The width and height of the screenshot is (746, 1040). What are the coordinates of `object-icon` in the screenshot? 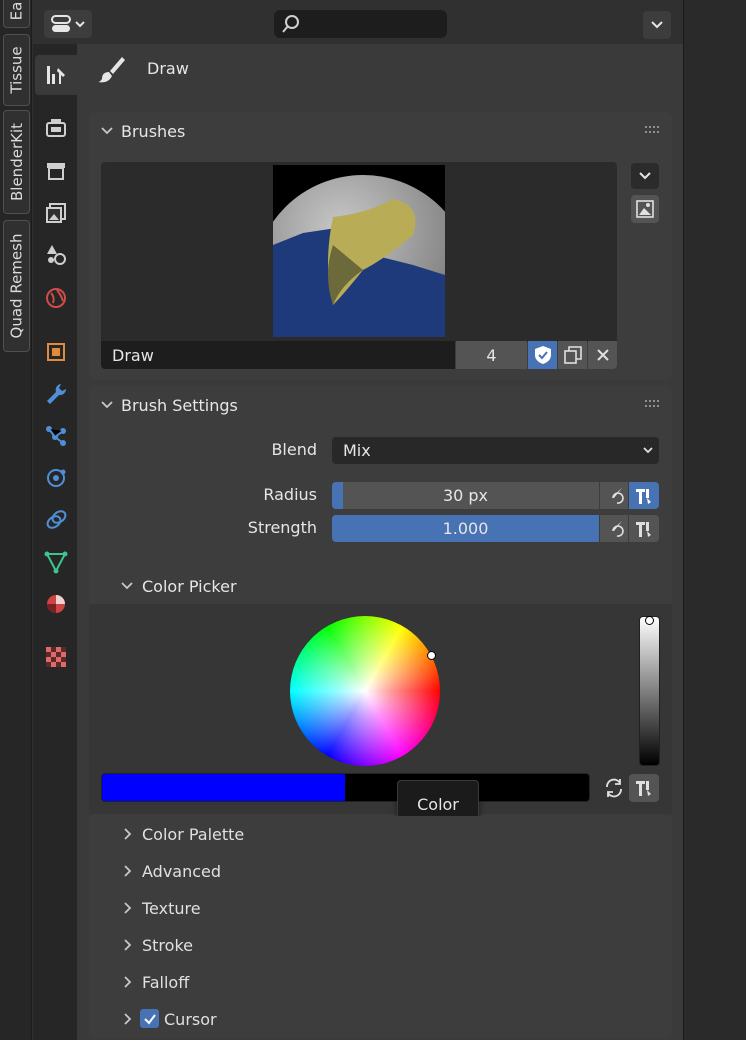 It's located at (56, 352).